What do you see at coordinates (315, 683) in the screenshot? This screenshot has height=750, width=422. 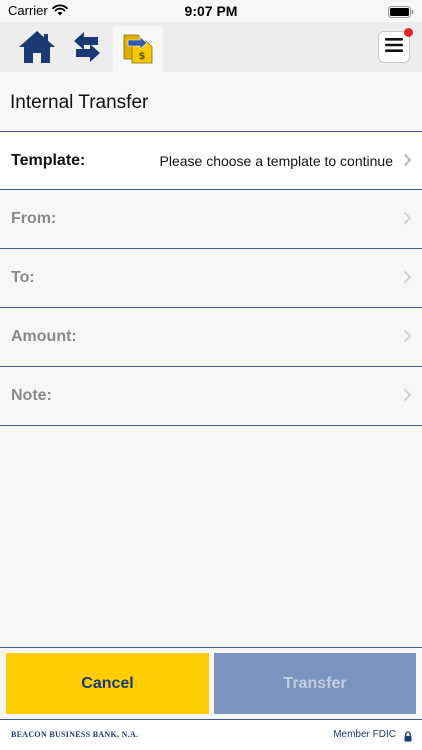 I see `transfer-button: Transfer` at bounding box center [315, 683].